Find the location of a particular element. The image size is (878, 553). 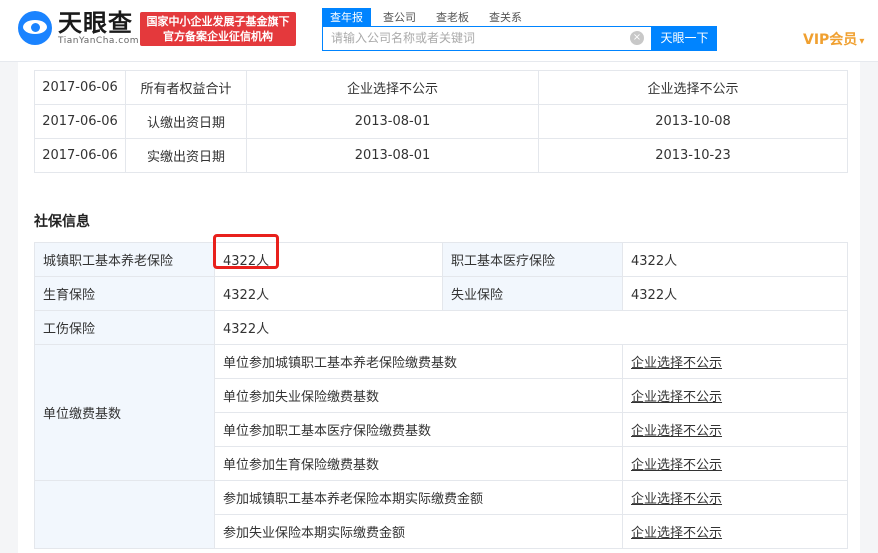

base-item-label: 单位参加职工基本医疗保险缴费基数 is located at coordinates (418, 429).